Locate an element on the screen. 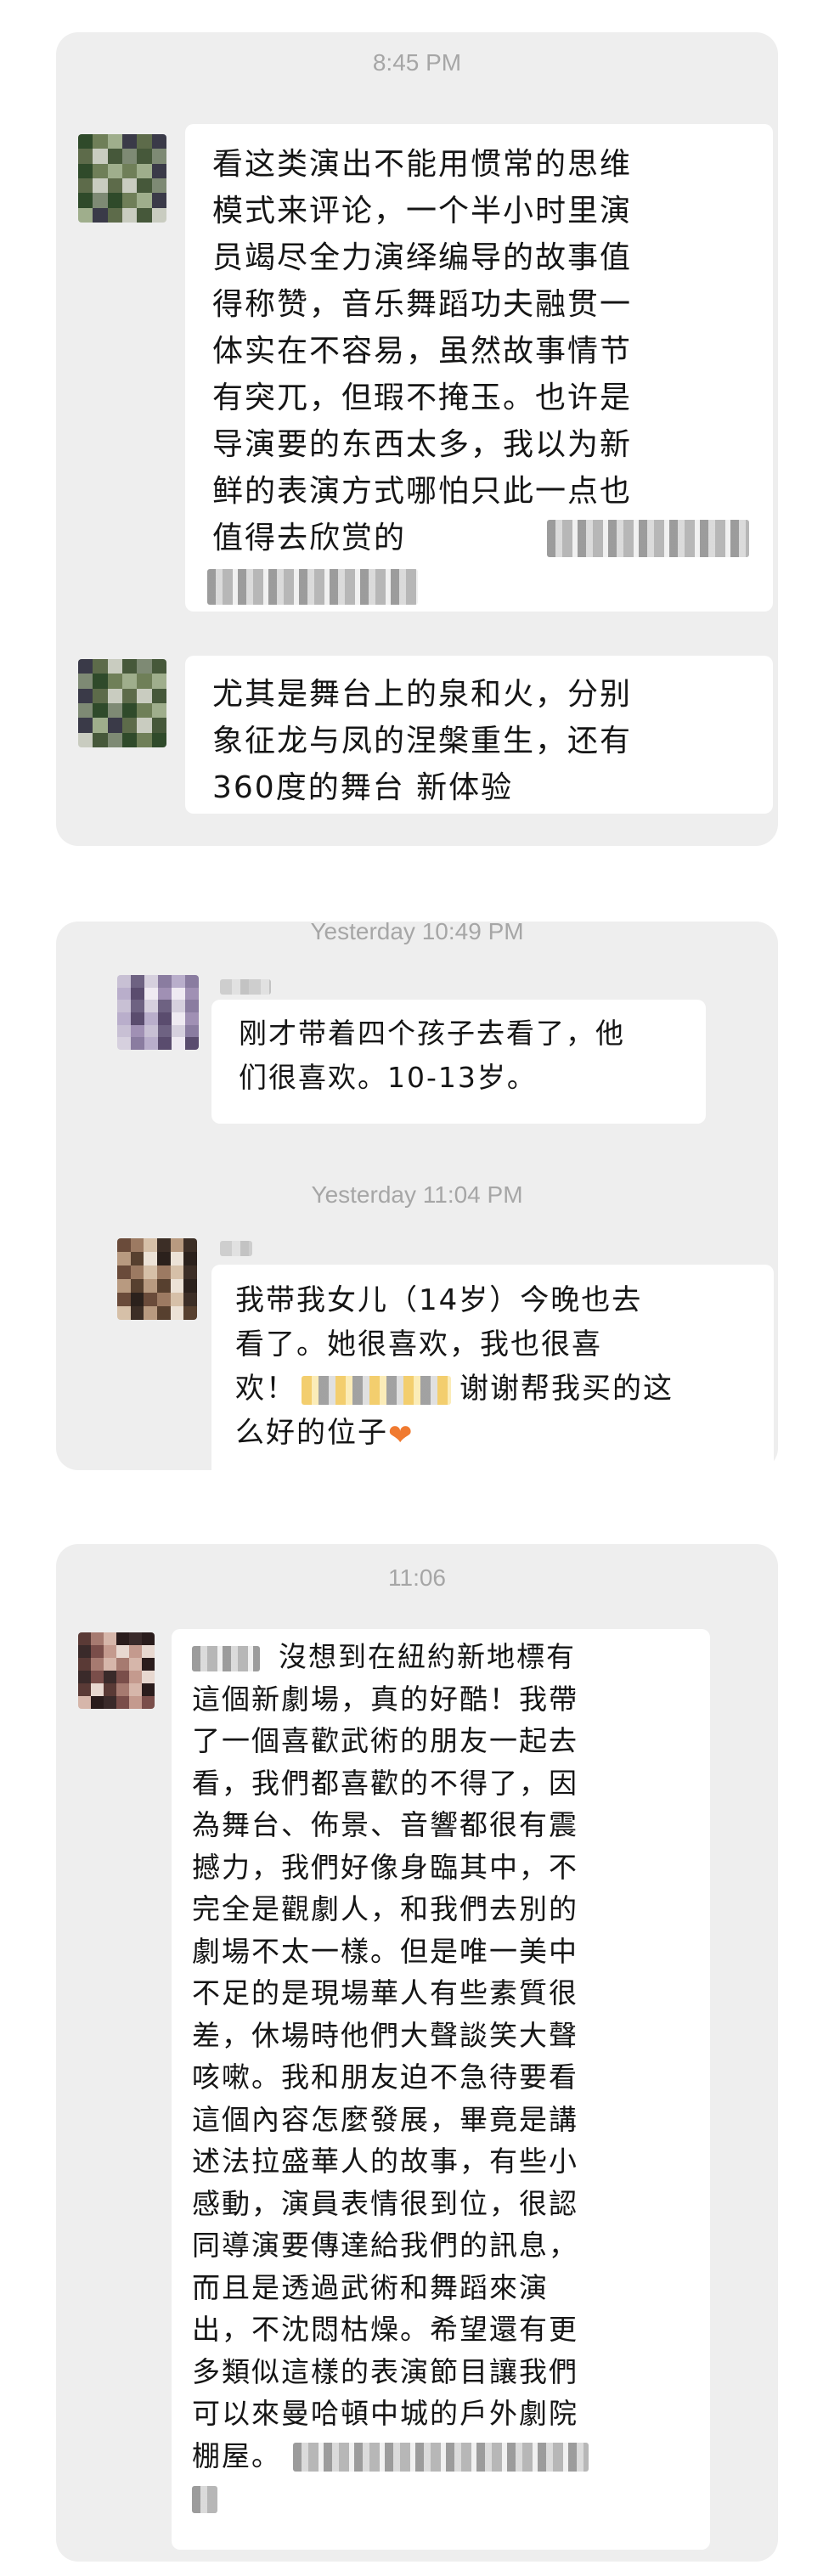 This screenshot has width=840, height=2576. message-line: 沒想到在紐約新地標有 is located at coordinates (391, 1657).